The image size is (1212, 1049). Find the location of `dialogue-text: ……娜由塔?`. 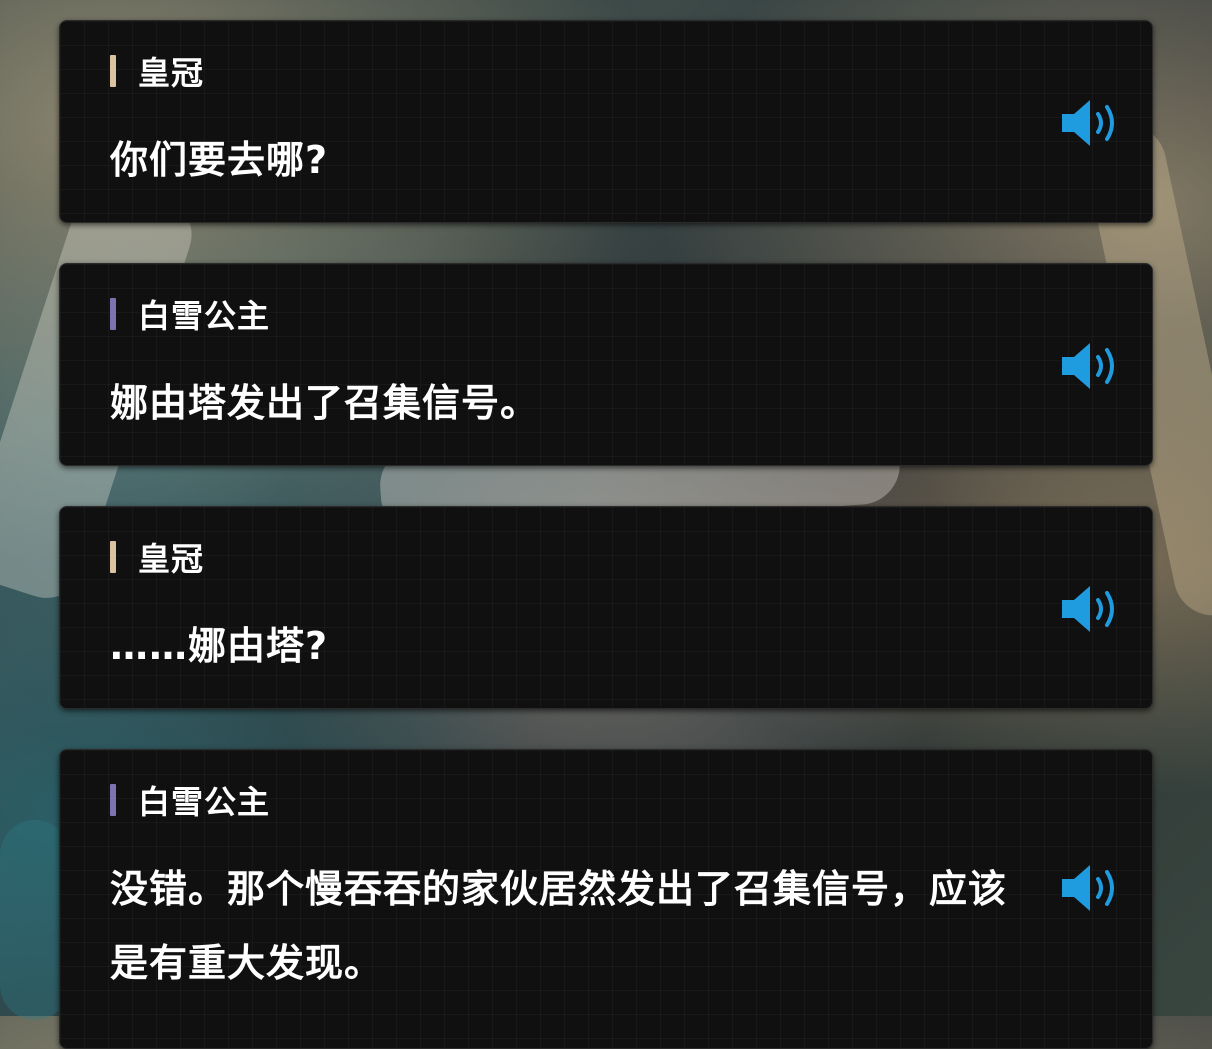

dialogue-text: ……娜由塔? is located at coordinates (219, 646).